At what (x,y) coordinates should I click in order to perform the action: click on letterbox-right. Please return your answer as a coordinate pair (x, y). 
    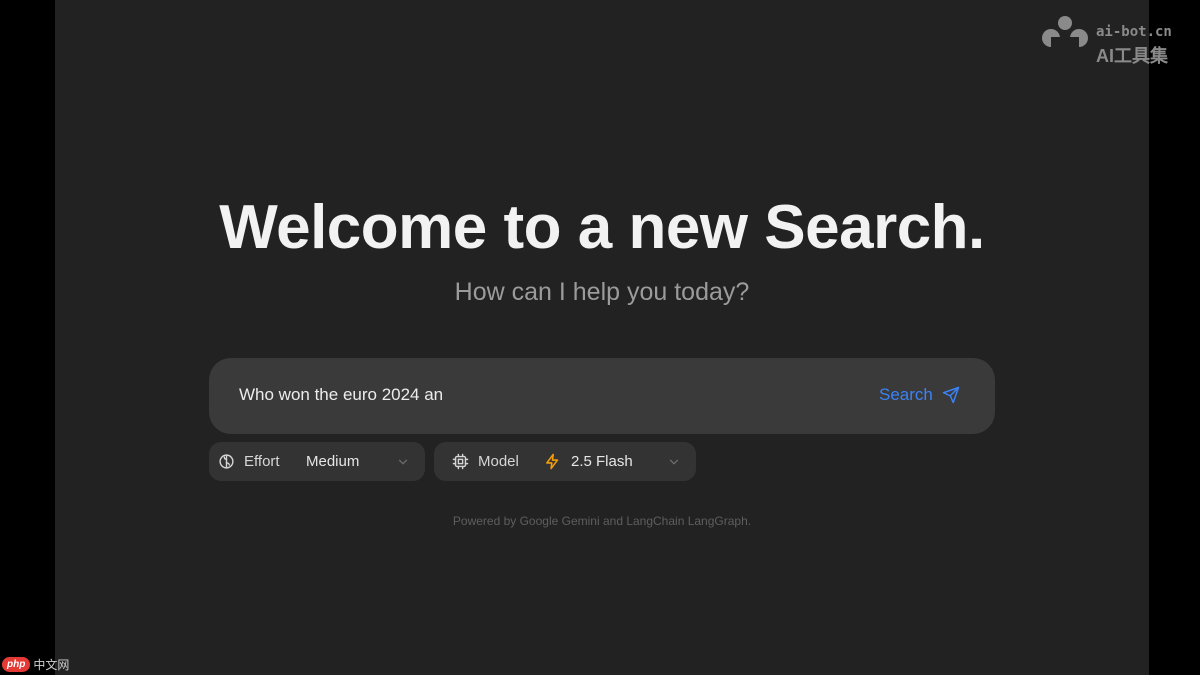
    Looking at the image, I should click on (1174, 337).